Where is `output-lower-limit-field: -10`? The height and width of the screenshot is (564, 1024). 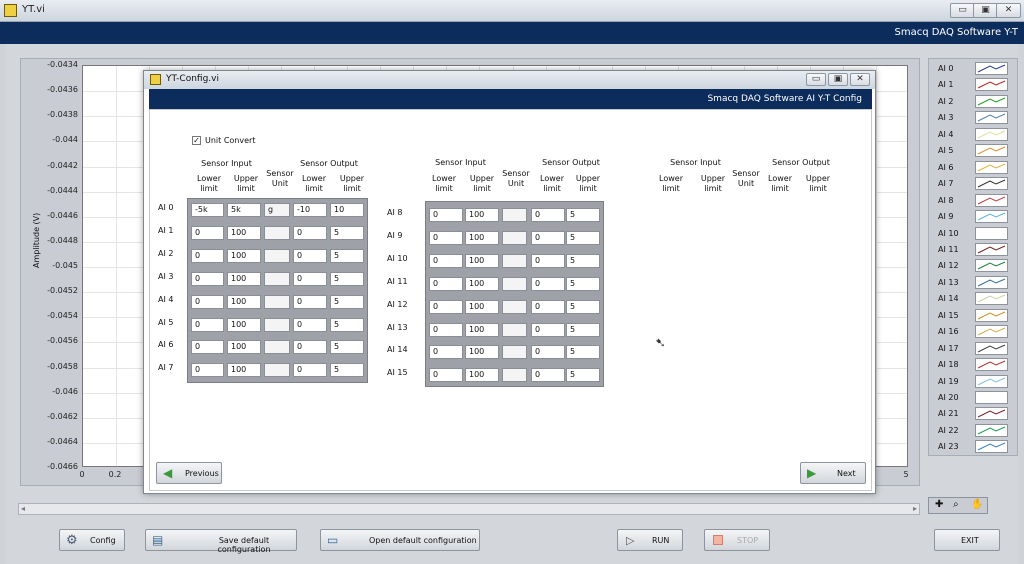 output-lower-limit-field: -10 is located at coordinates (310, 210).